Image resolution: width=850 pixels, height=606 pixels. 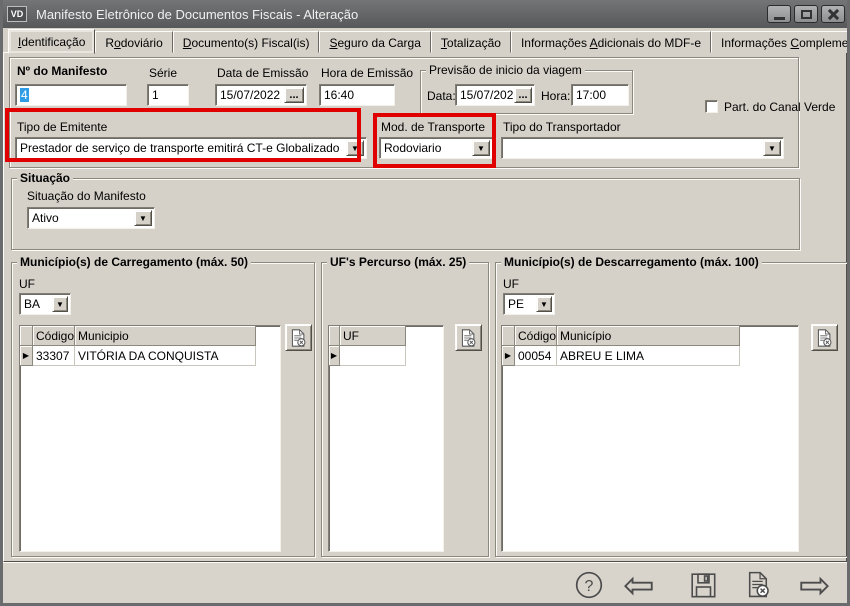 I want to click on serie-input: 1, so click(x=168, y=95).